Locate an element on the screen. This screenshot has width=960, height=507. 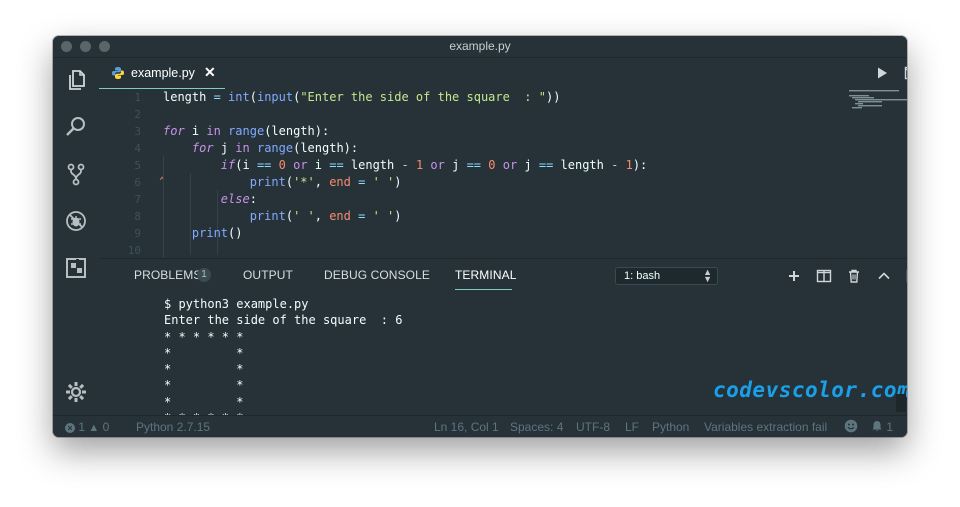
terminal-line: $ python3 example.py is located at coordinates (236, 304).